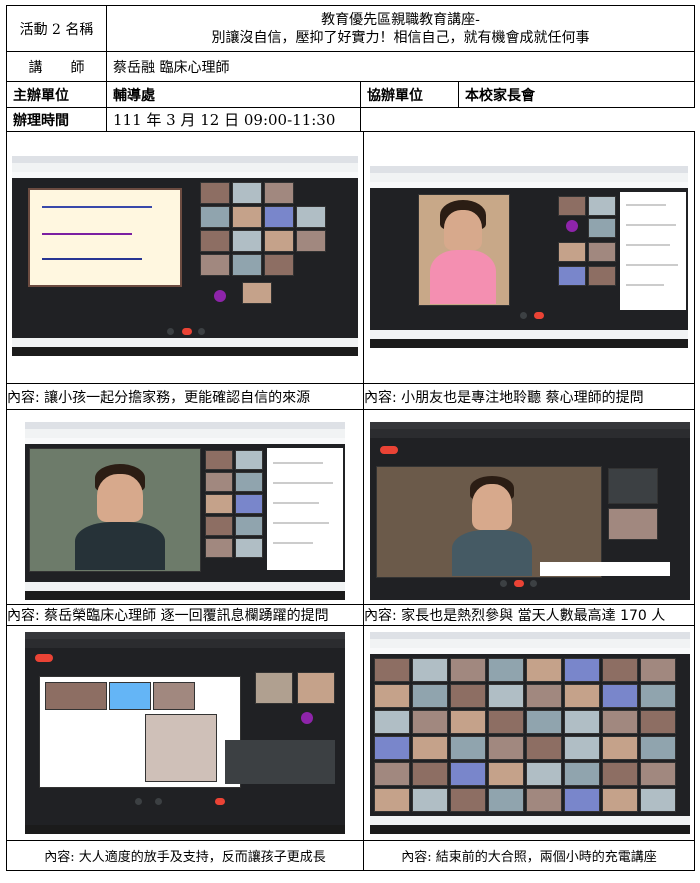  Describe the element at coordinates (233, 94) in the screenshot. I see `organizer-value: 輔導處` at that location.